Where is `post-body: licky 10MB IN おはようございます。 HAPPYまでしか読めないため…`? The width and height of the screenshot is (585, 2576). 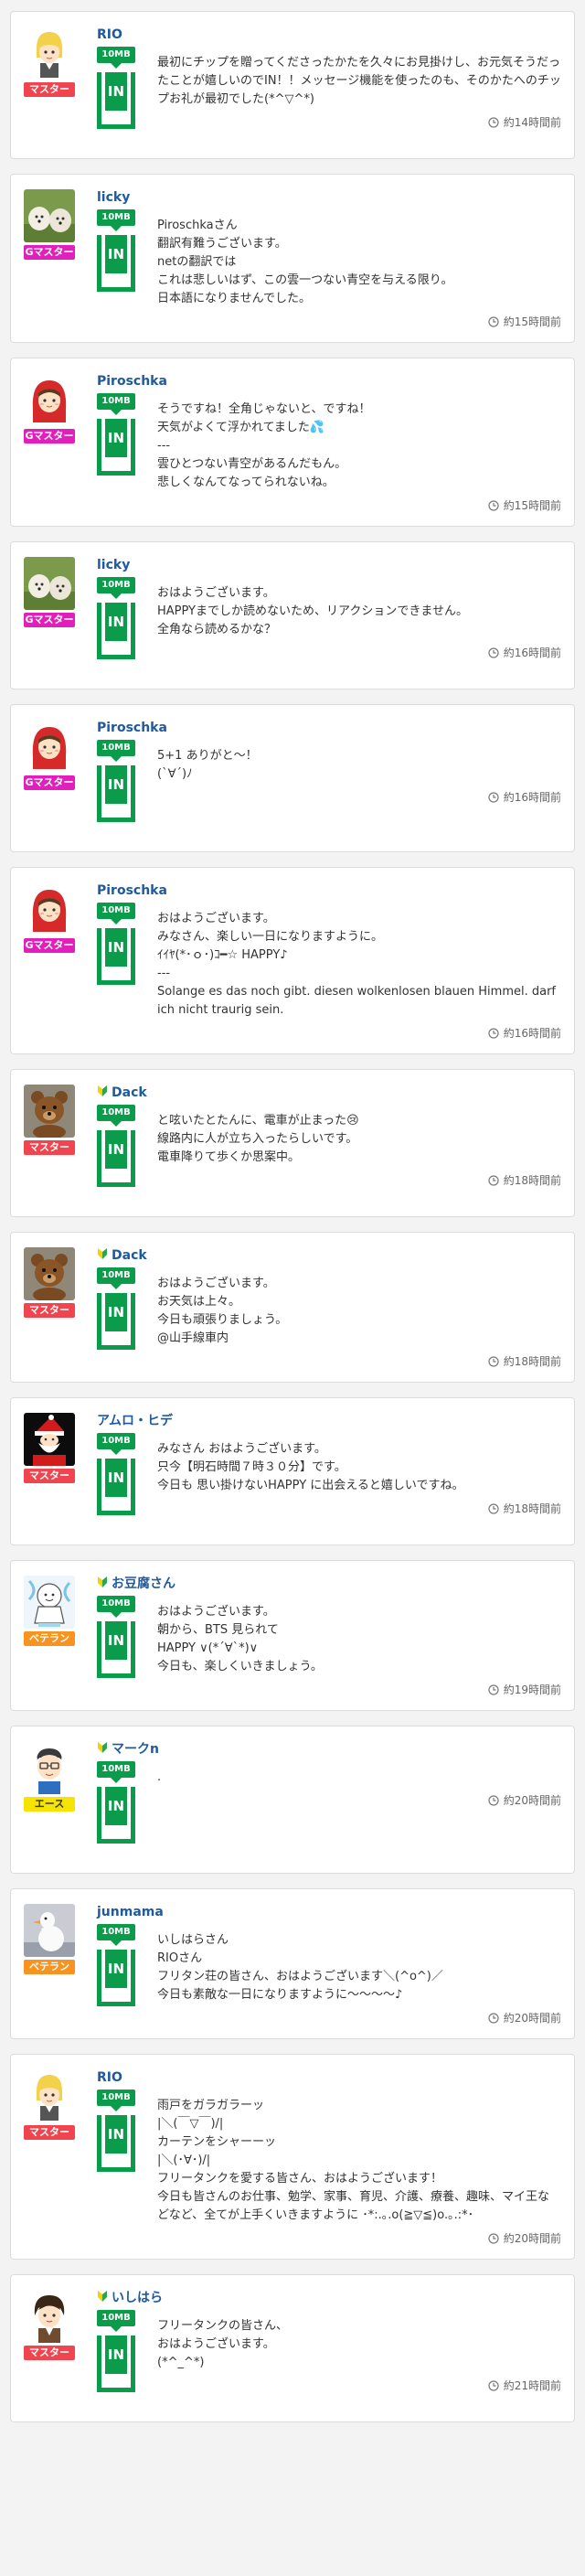 post-body: licky 10MB IN おはようございます。 HAPPYまでしか読めないため… is located at coordinates (329, 616).